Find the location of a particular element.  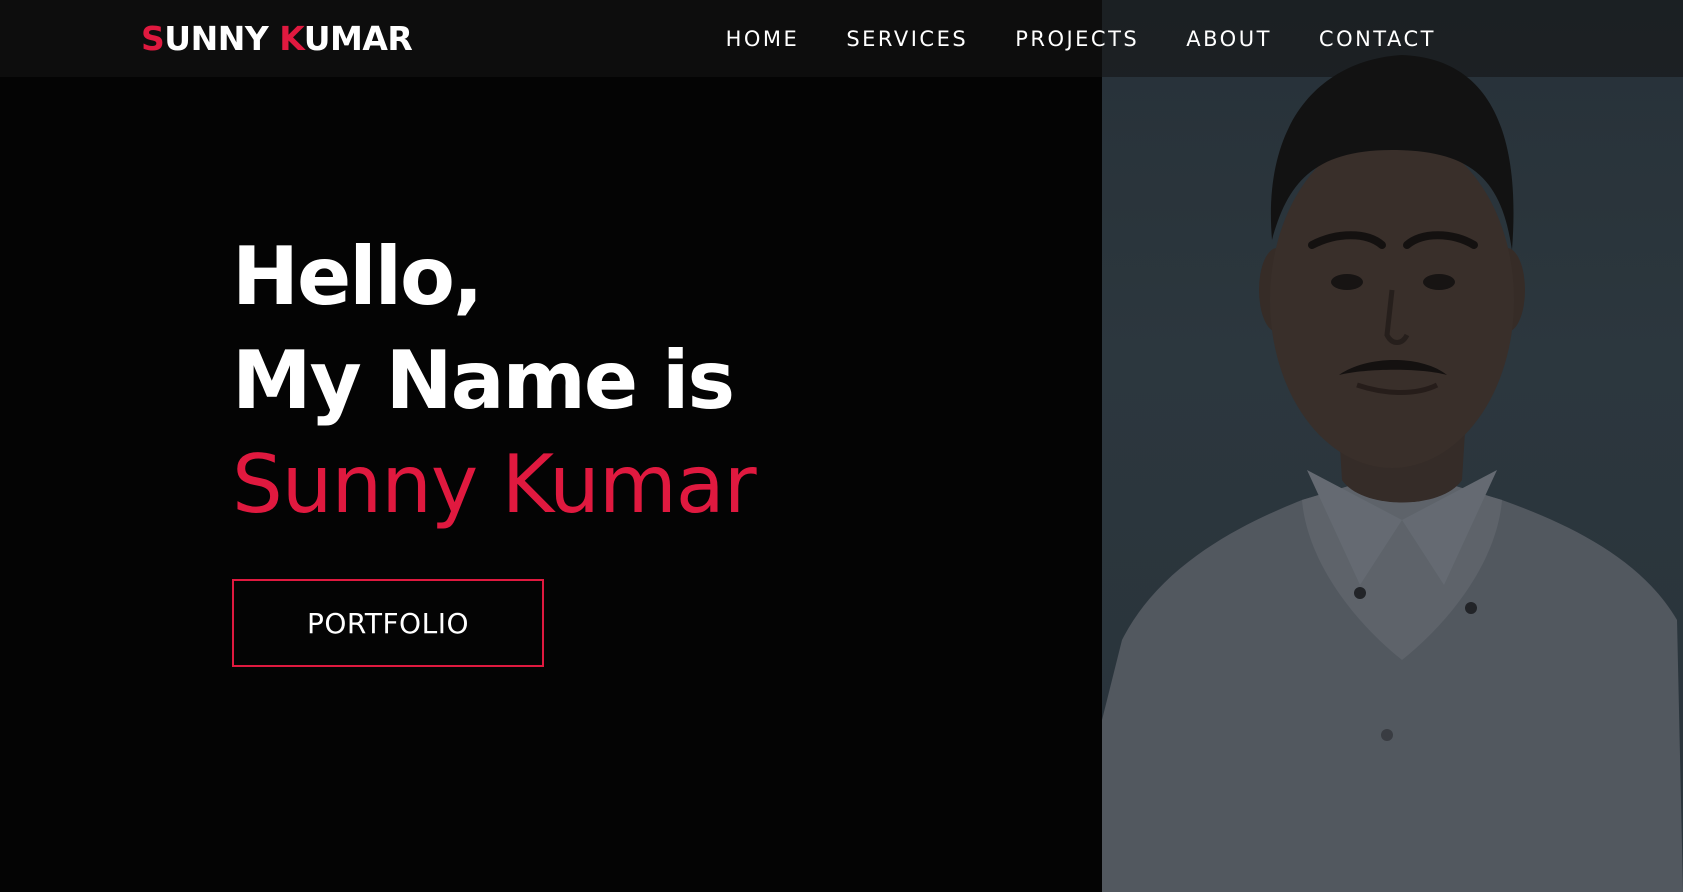

logo-initial-s: S is located at coordinates (153, 38).